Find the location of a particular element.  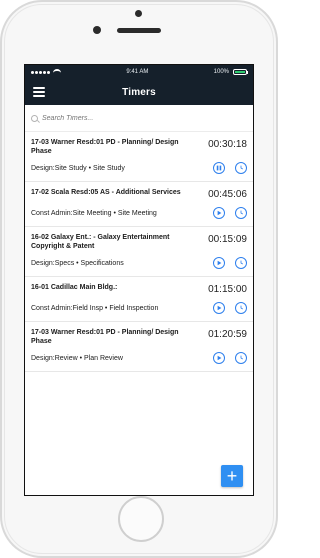

speaker-grill is located at coordinates (139, 30).